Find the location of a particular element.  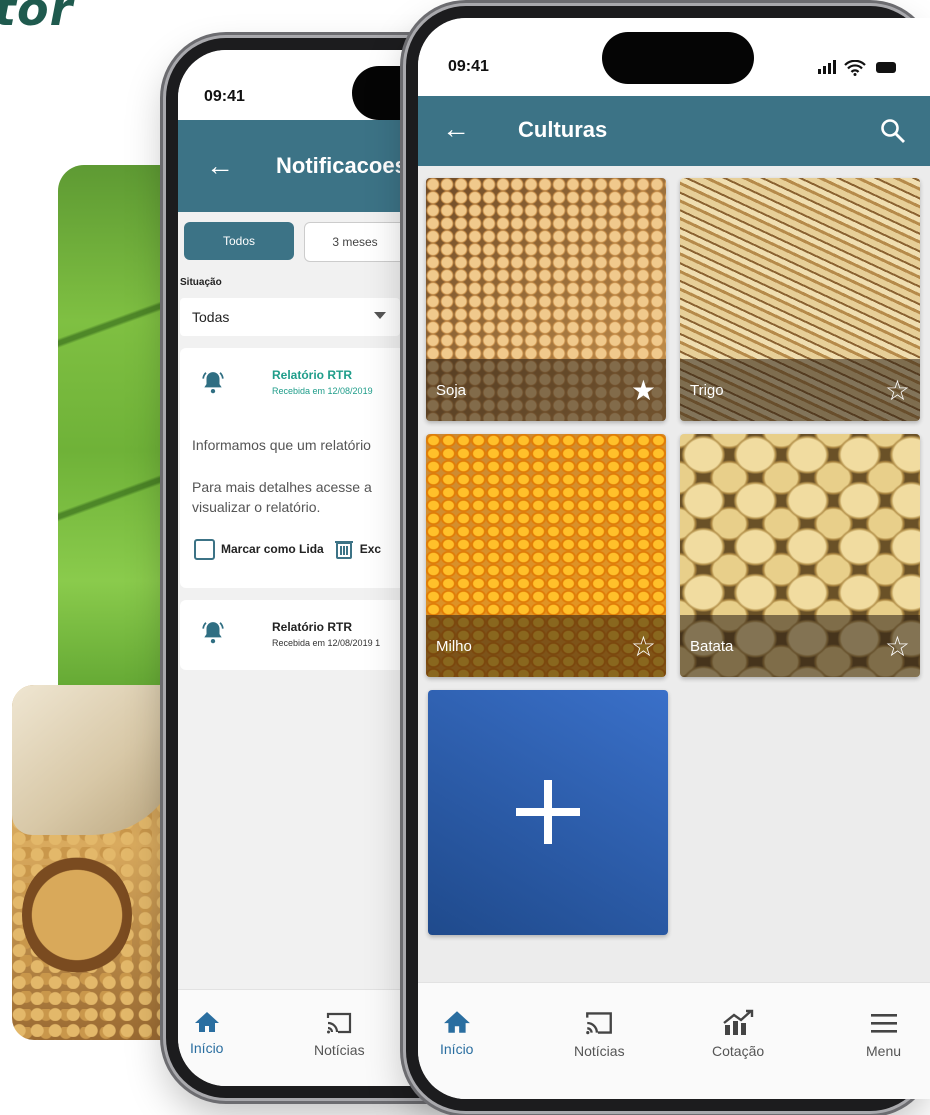

mark-read-row: Marcar como Lida Exc is located at coordinates (287, 549).